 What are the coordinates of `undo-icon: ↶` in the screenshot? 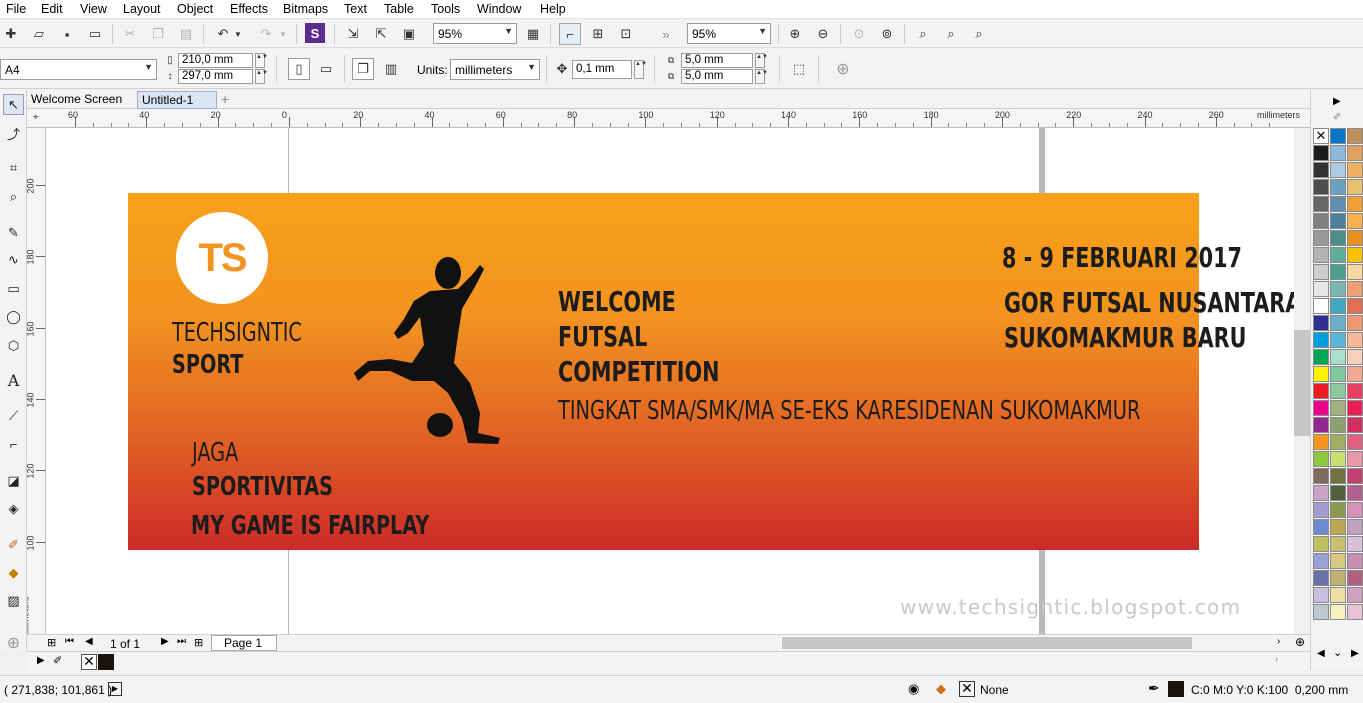 It's located at (223, 34).